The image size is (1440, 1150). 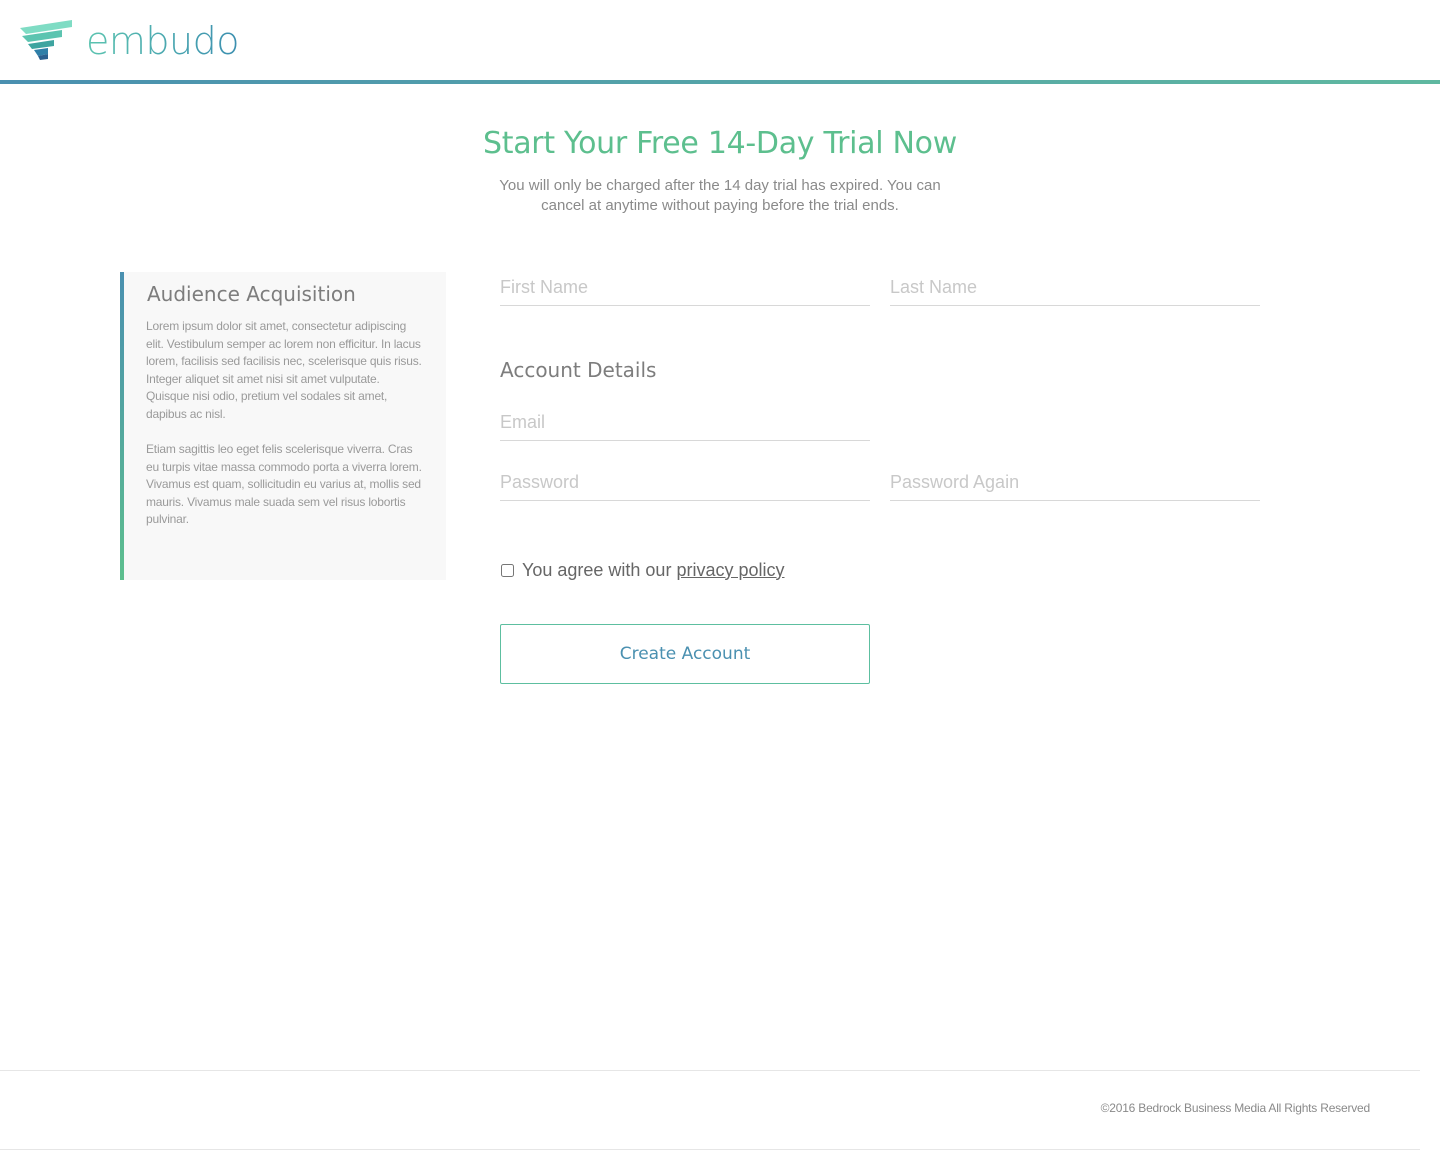 I want to click on email-input, so click(x=685, y=423).